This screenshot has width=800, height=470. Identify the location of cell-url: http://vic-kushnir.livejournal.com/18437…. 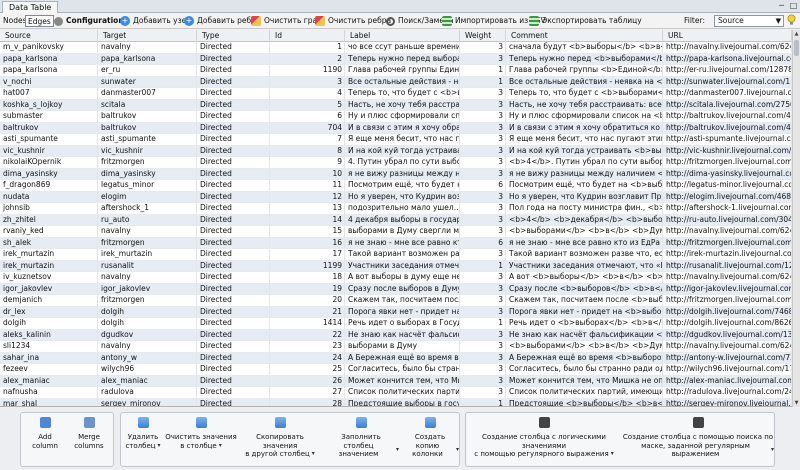
(727, 150).